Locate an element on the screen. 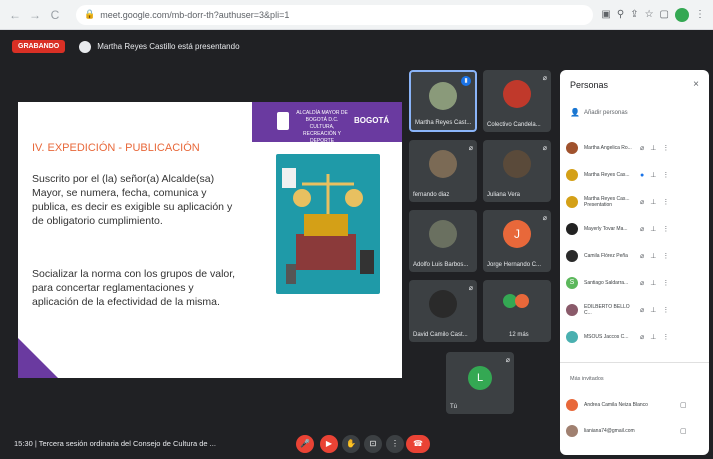 Image resolution: width=713 pixels, height=459 pixels. speaking-icon: ▮ is located at coordinates (466, 81).